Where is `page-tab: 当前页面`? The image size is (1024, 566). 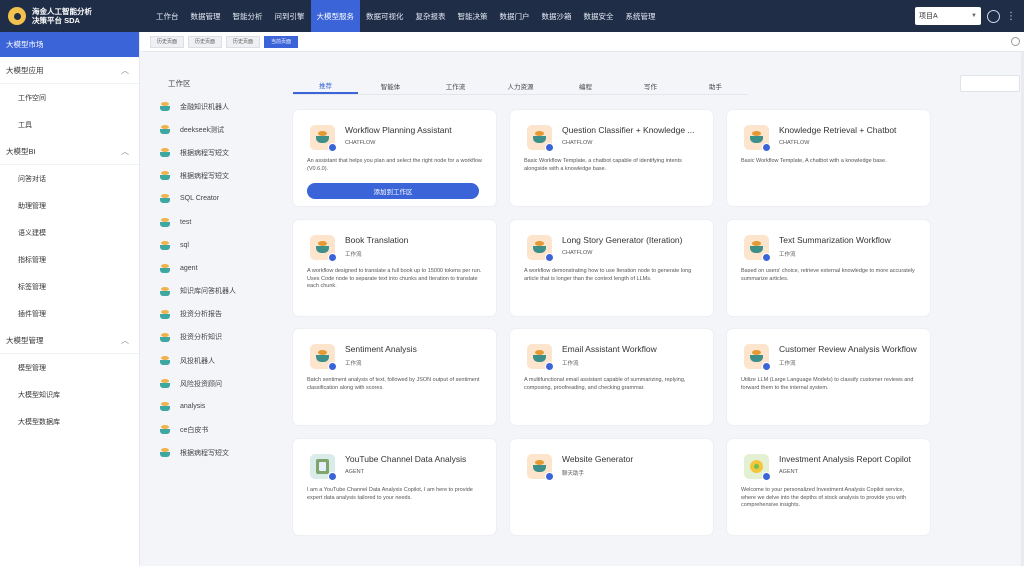
page-tab: 当前页面 is located at coordinates (281, 41).